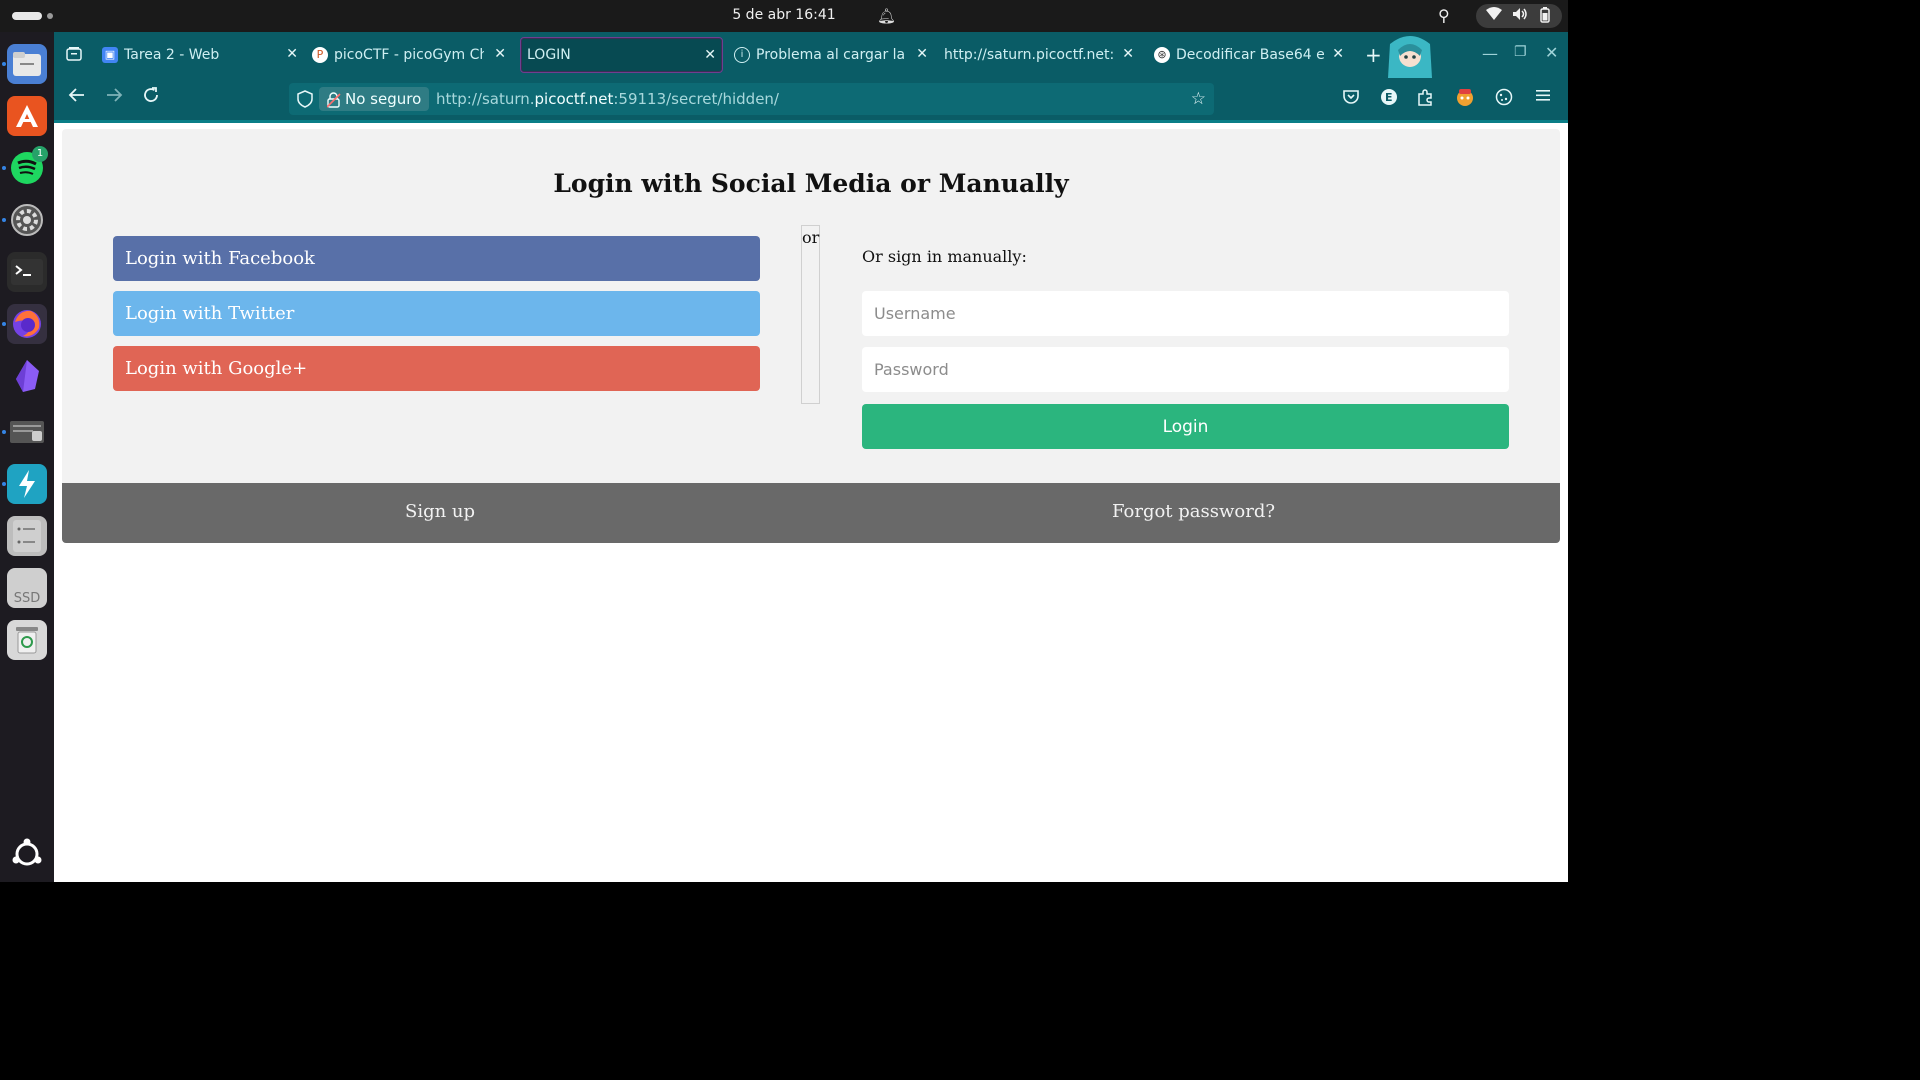  What do you see at coordinates (40, 154) in the screenshot?
I see `notification-badge: 1` at bounding box center [40, 154].